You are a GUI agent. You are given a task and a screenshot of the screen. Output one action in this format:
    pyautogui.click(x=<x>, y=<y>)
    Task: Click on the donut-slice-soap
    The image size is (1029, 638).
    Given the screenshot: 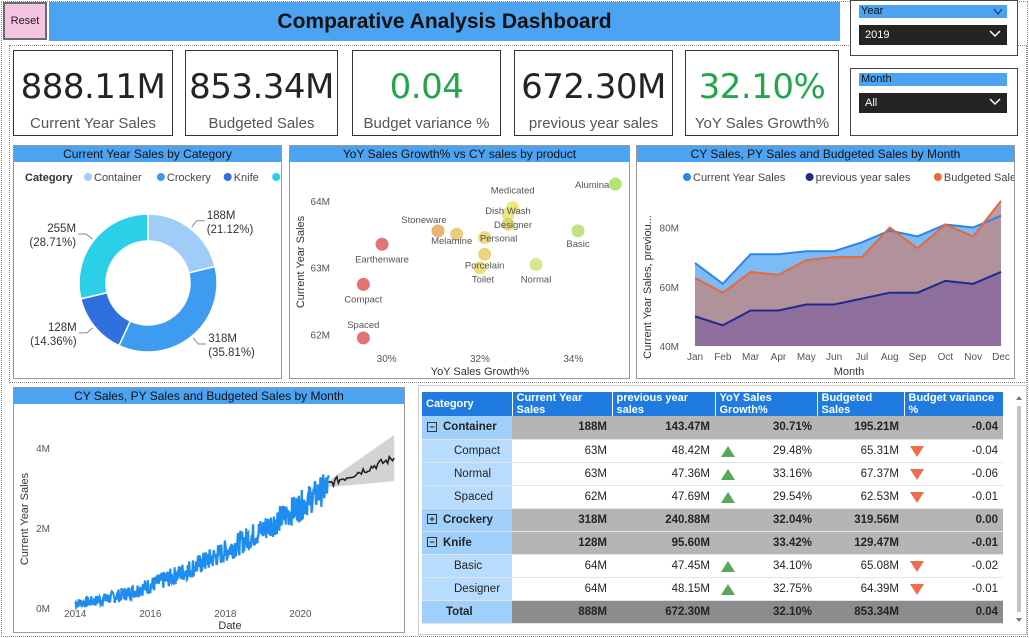 What is the action you would take?
    pyautogui.click(x=113, y=256)
    